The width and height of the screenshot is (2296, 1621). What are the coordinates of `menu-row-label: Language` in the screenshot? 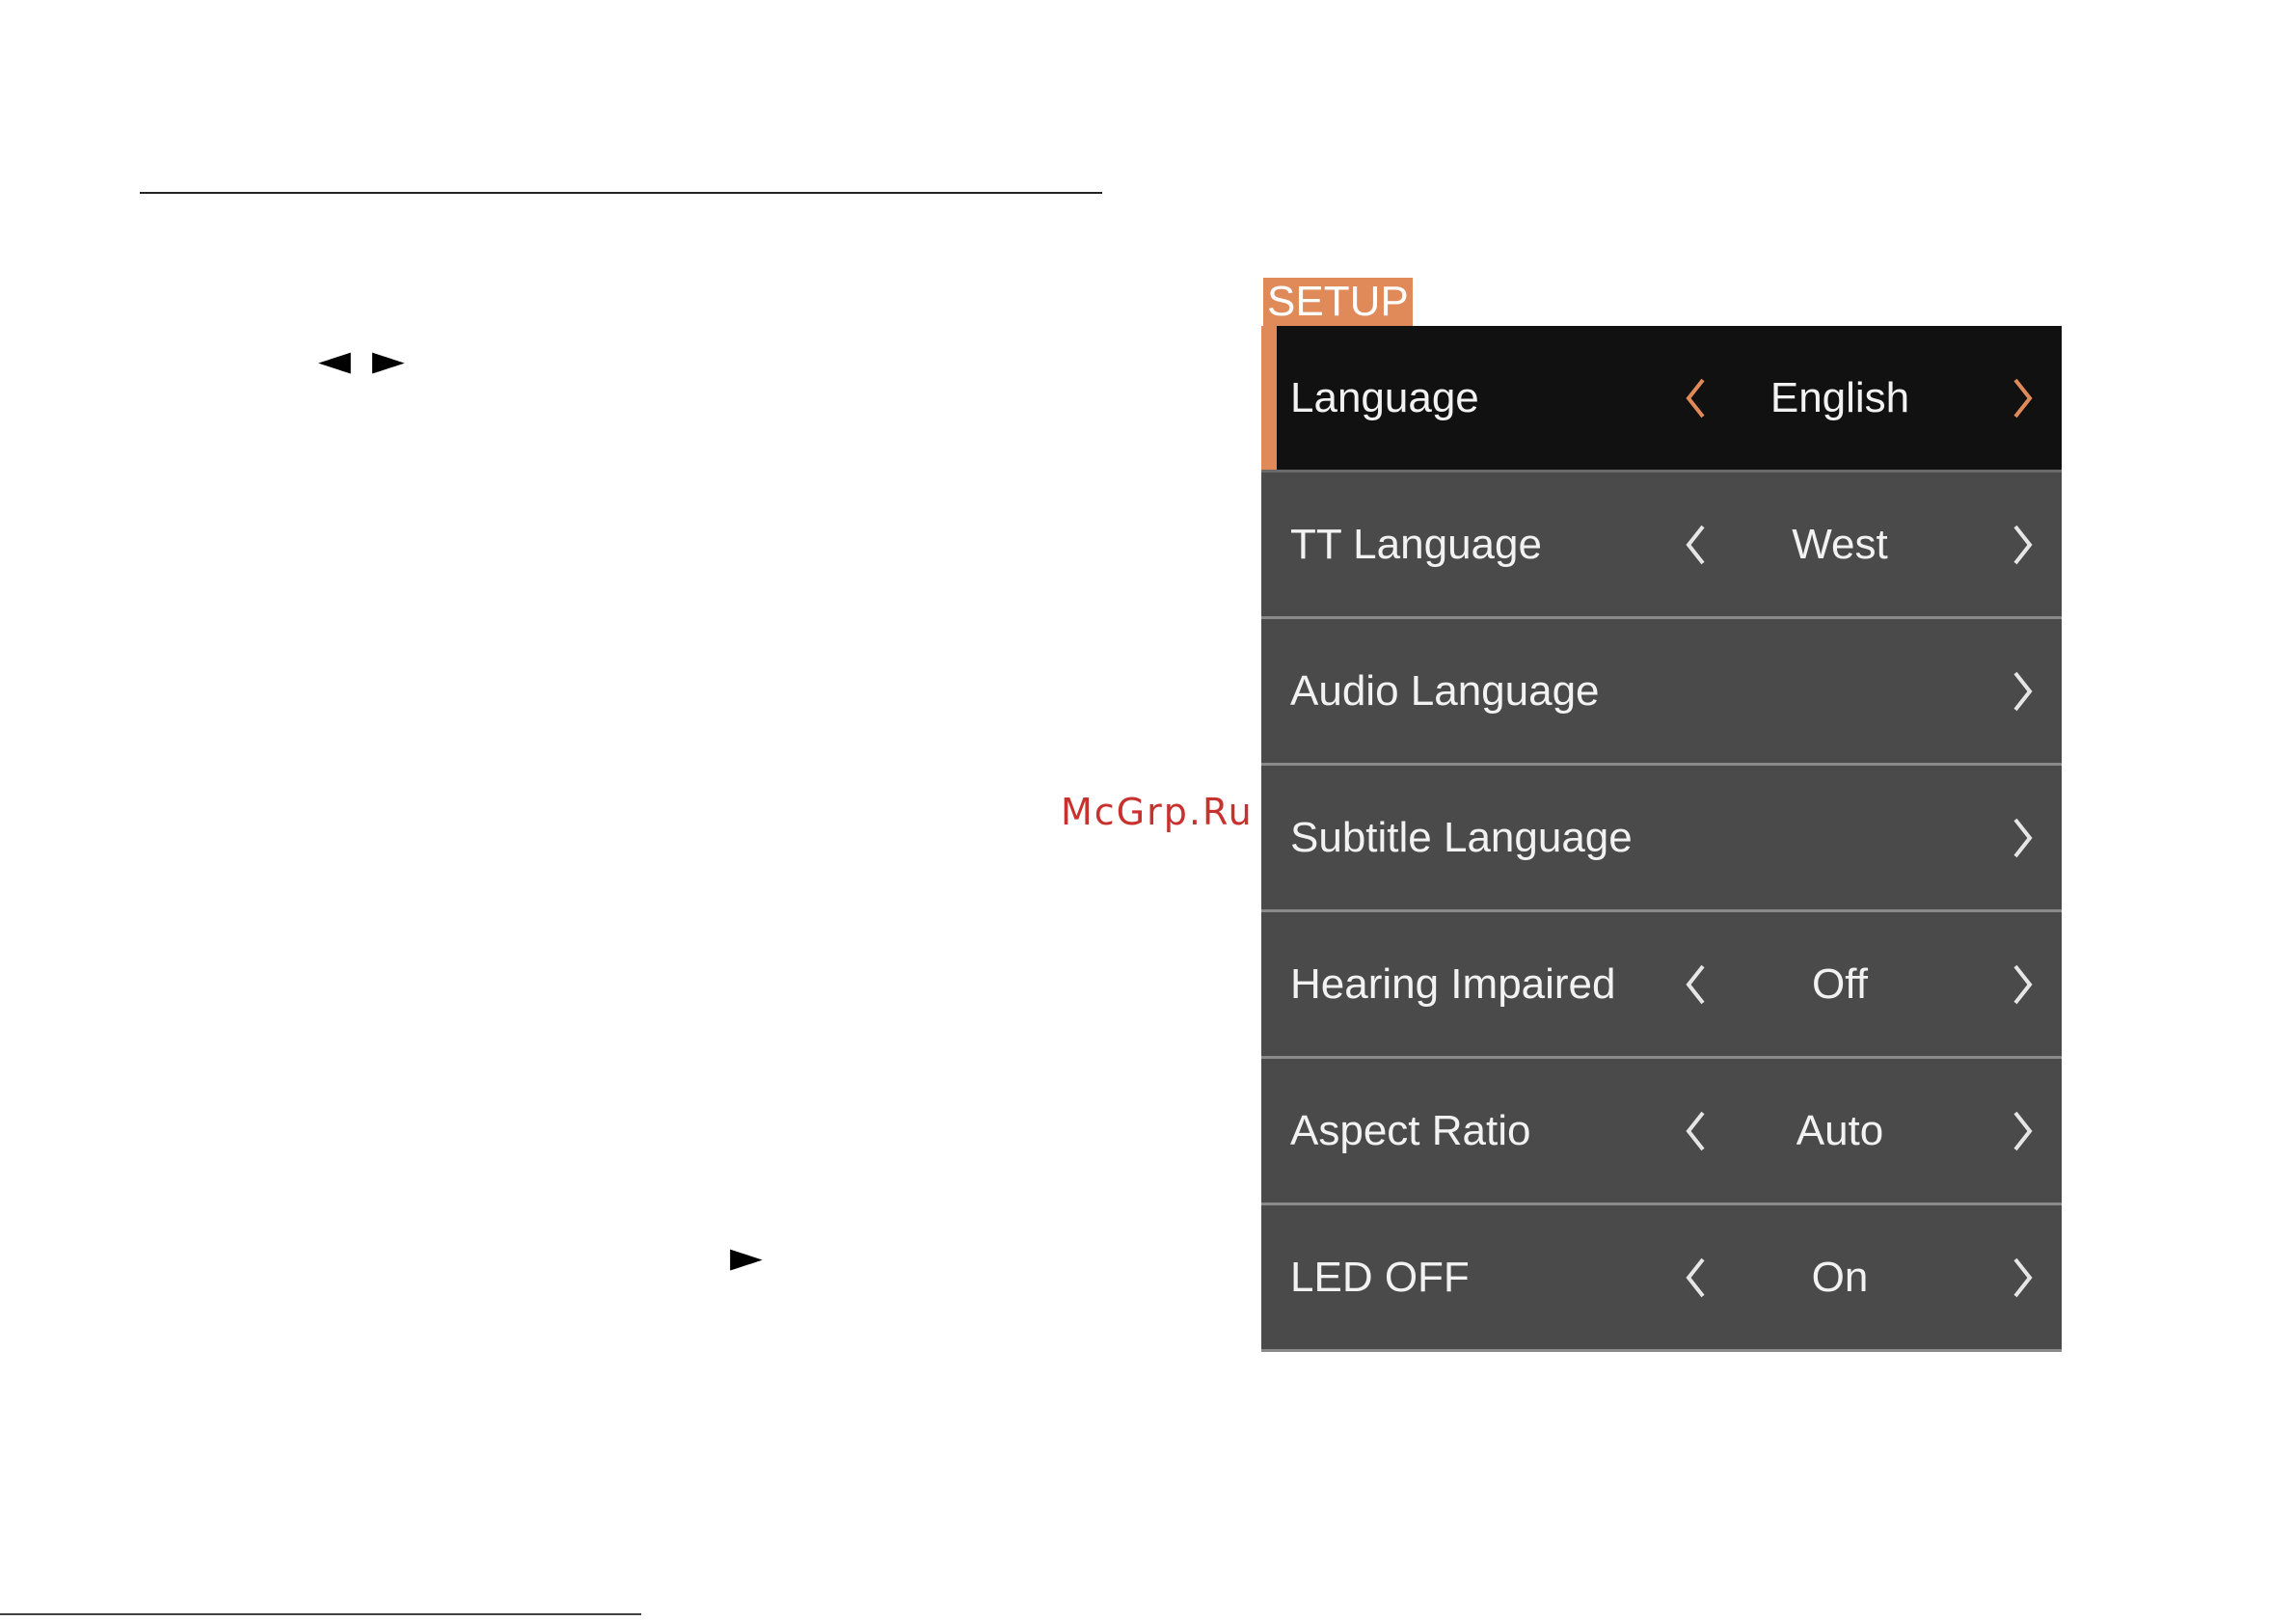 It's located at (1384, 397).